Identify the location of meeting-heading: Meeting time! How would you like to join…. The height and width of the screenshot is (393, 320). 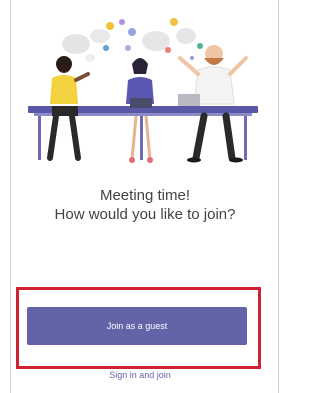
(145, 205).